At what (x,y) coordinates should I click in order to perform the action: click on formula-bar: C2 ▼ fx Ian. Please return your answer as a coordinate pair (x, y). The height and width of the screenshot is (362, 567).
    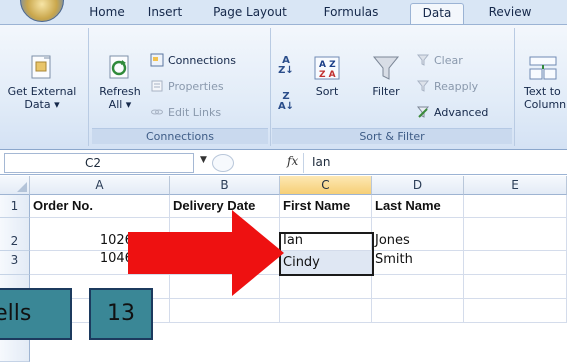
    Looking at the image, I should click on (283, 163).